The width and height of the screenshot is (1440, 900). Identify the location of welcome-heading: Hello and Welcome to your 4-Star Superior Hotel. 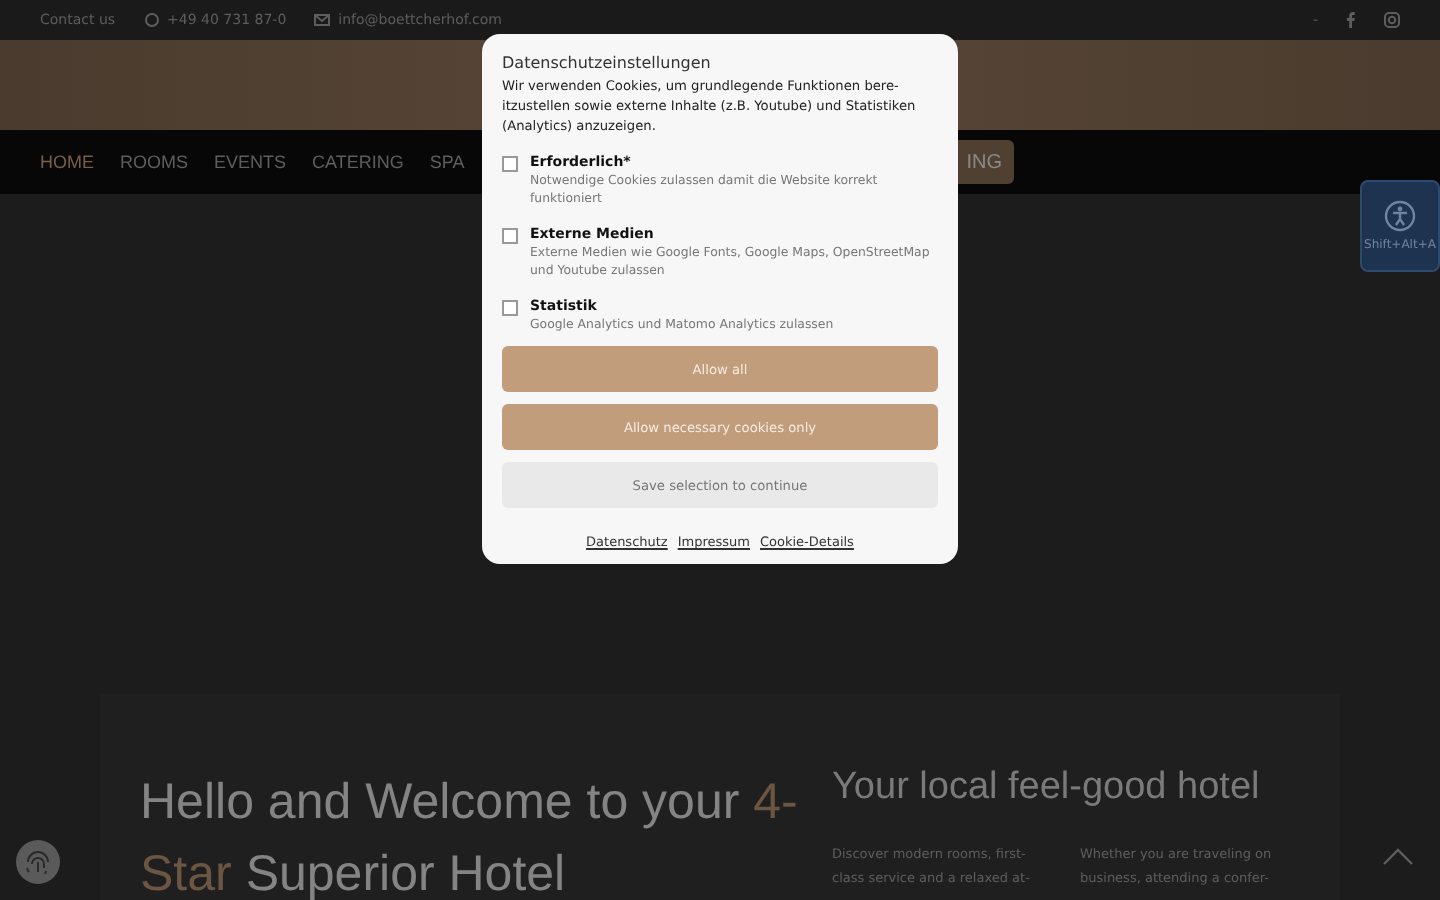
(469, 836).